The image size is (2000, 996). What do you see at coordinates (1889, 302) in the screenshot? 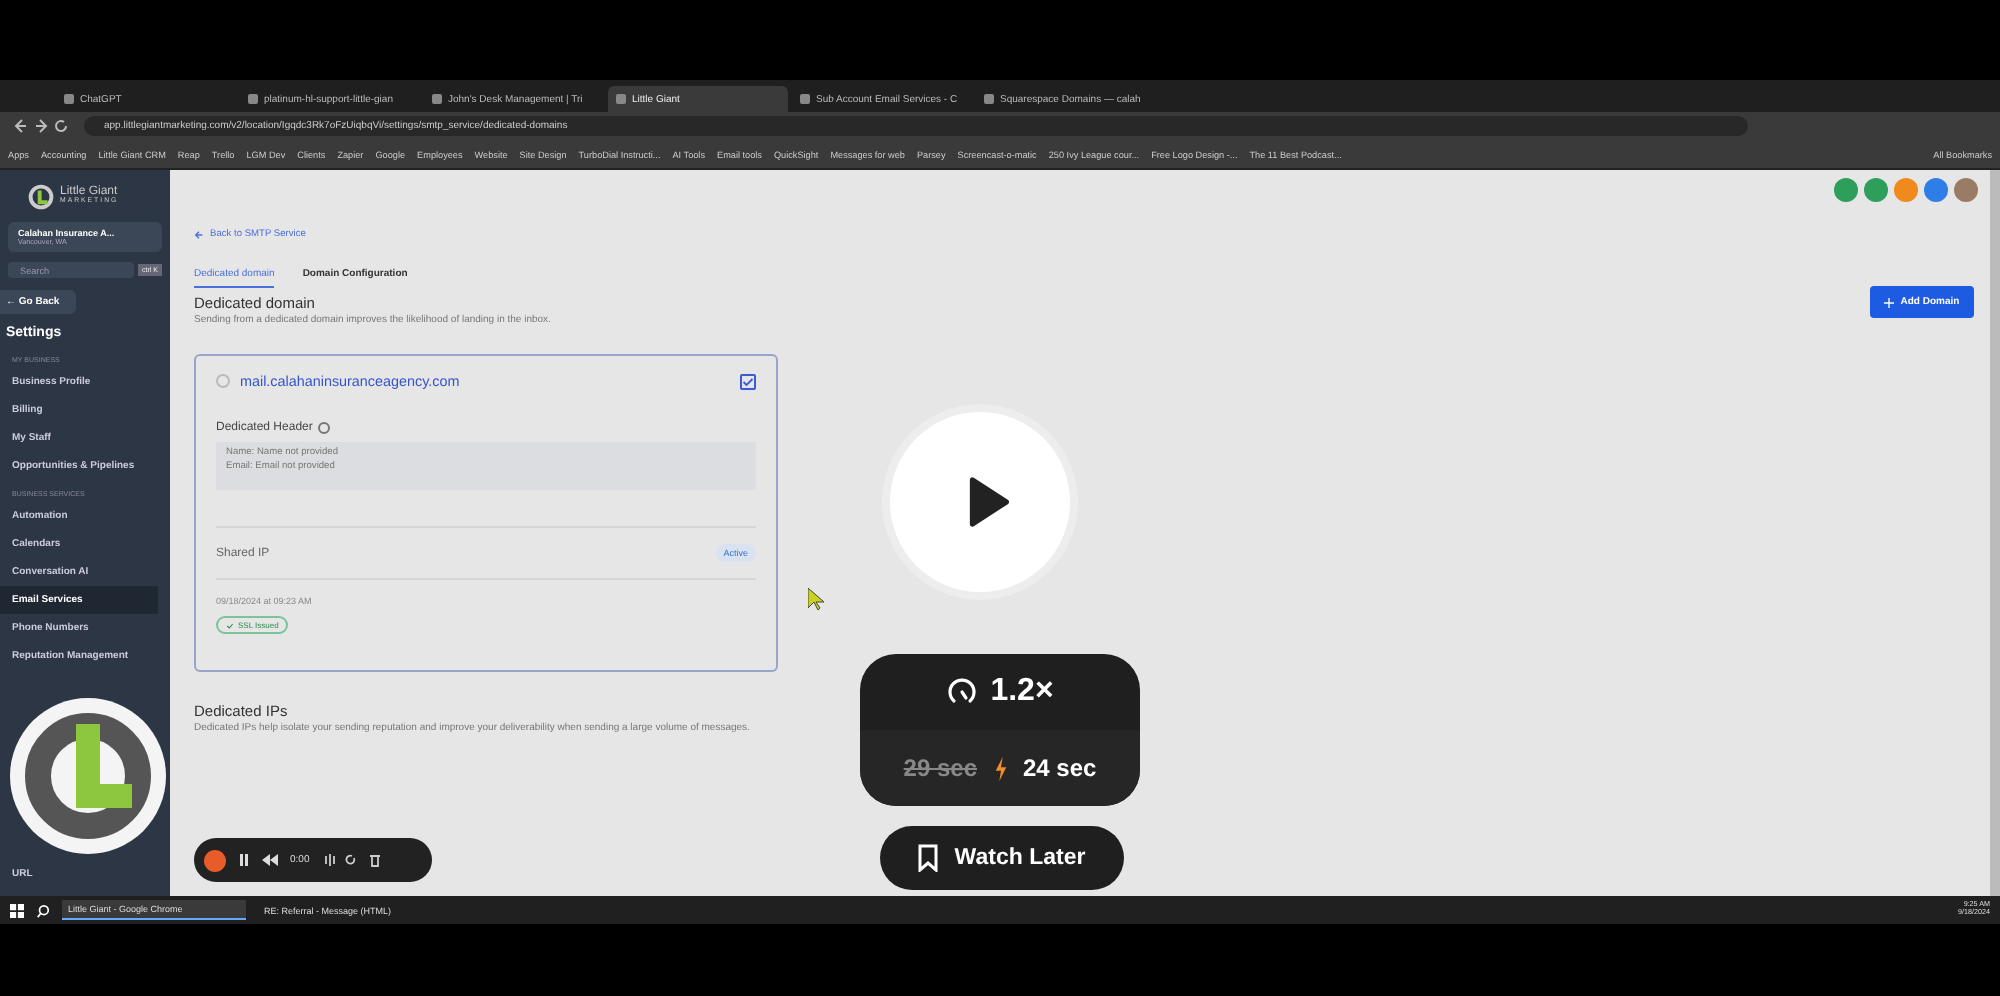
I see `plus-icon` at bounding box center [1889, 302].